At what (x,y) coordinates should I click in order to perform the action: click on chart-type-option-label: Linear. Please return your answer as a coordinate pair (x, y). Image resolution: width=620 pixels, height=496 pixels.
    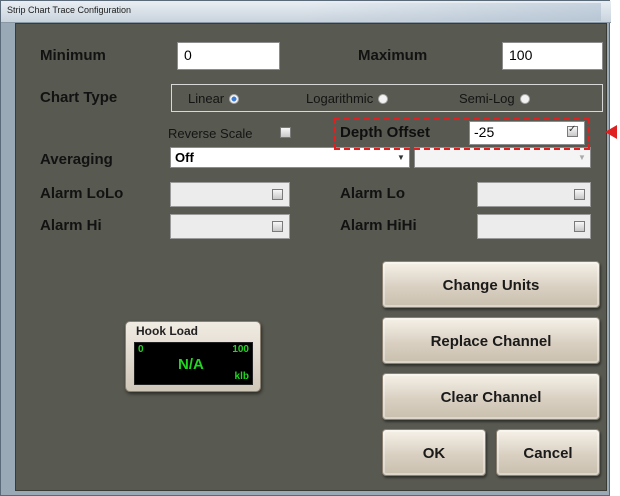
    Looking at the image, I should click on (206, 98).